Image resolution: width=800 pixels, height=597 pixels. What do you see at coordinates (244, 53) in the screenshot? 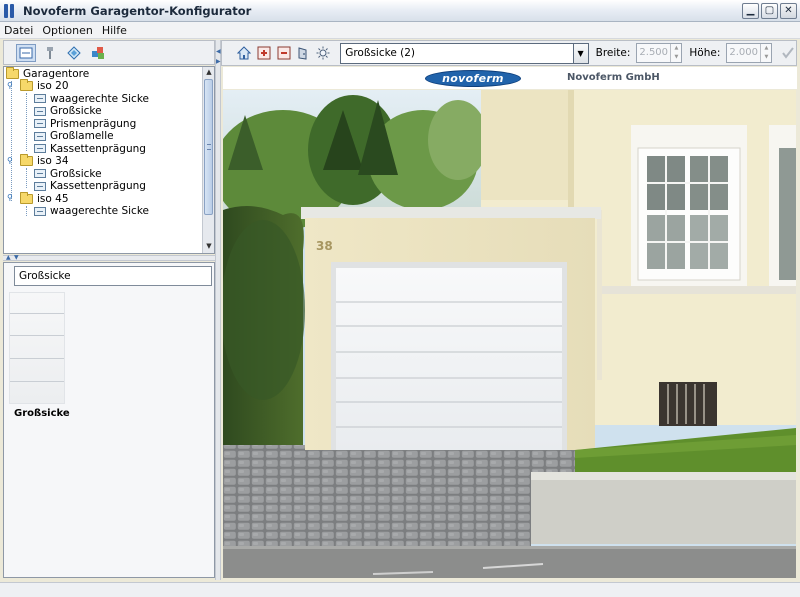
I see `home-icon` at bounding box center [244, 53].